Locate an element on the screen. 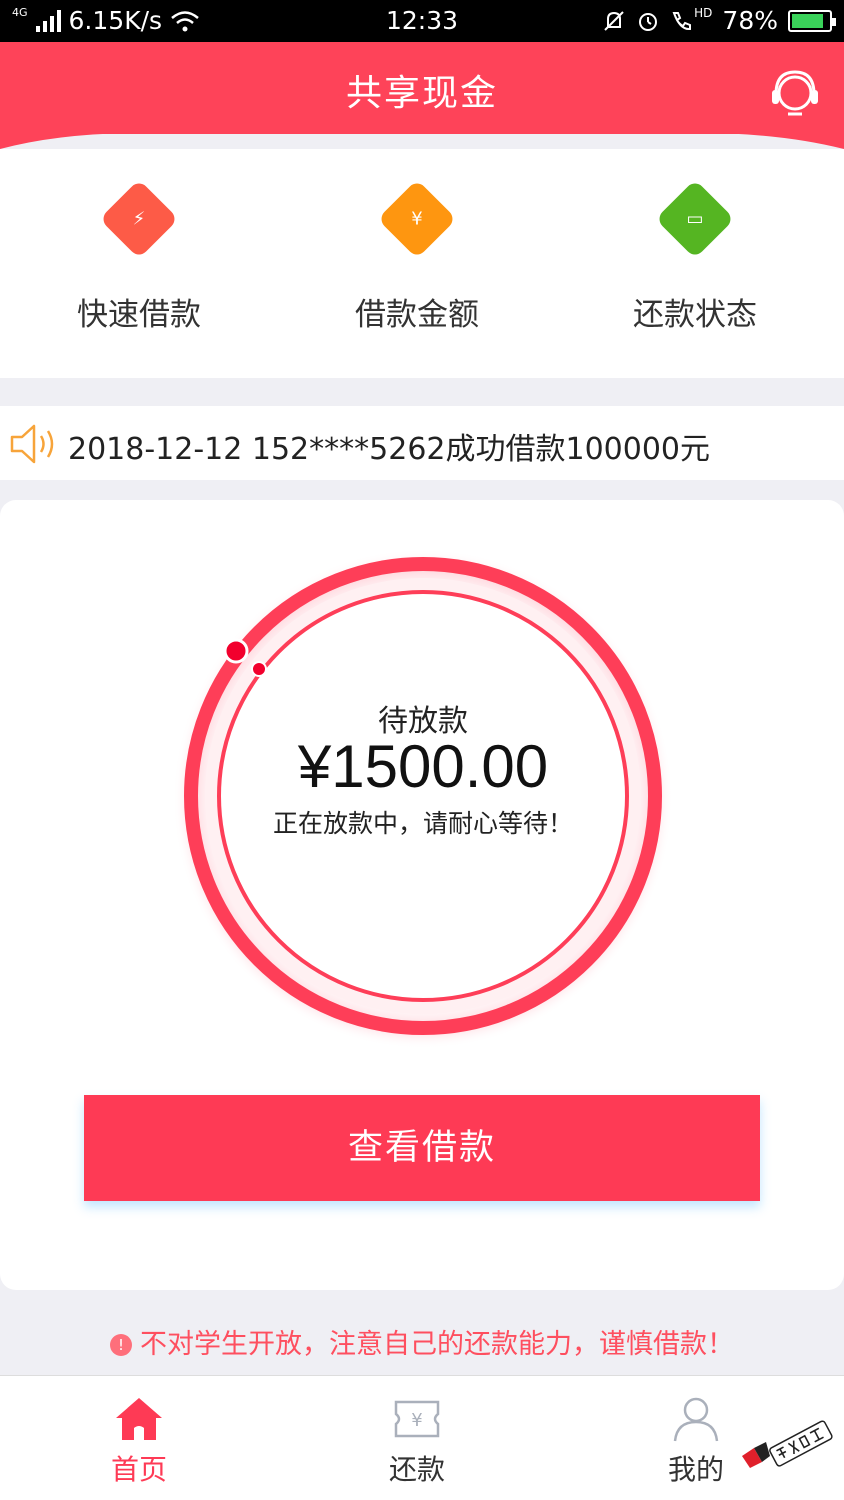  hd-label: HD is located at coordinates (703, 12).